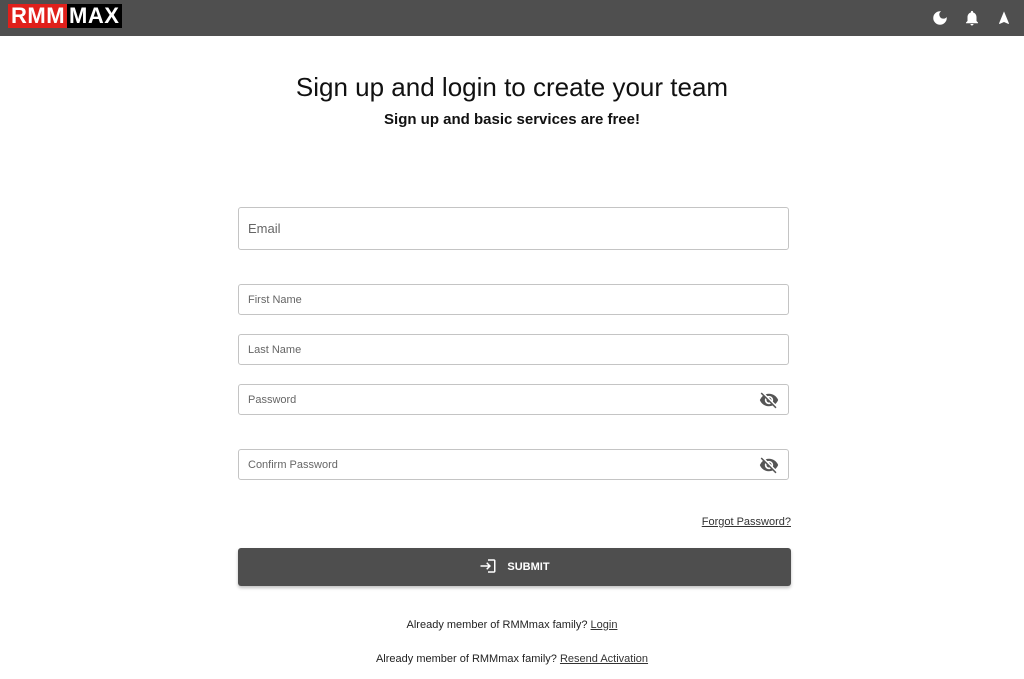 This screenshot has width=1024, height=679. Describe the element at coordinates (528, 567) in the screenshot. I see `submit-label: SUBMIT` at that location.